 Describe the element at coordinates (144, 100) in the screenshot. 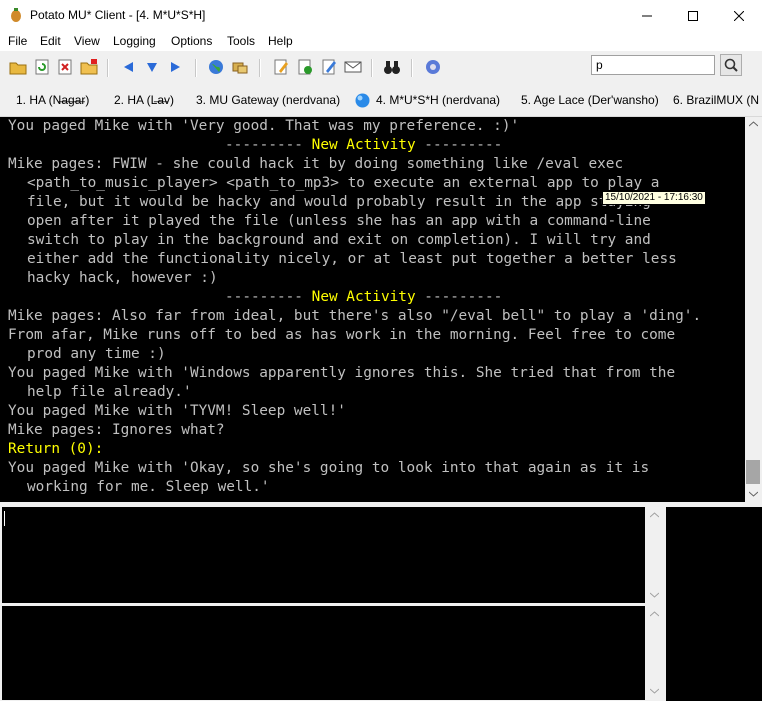

I see `tab-world-2: 2. HA (L̶a̶v)` at that location.